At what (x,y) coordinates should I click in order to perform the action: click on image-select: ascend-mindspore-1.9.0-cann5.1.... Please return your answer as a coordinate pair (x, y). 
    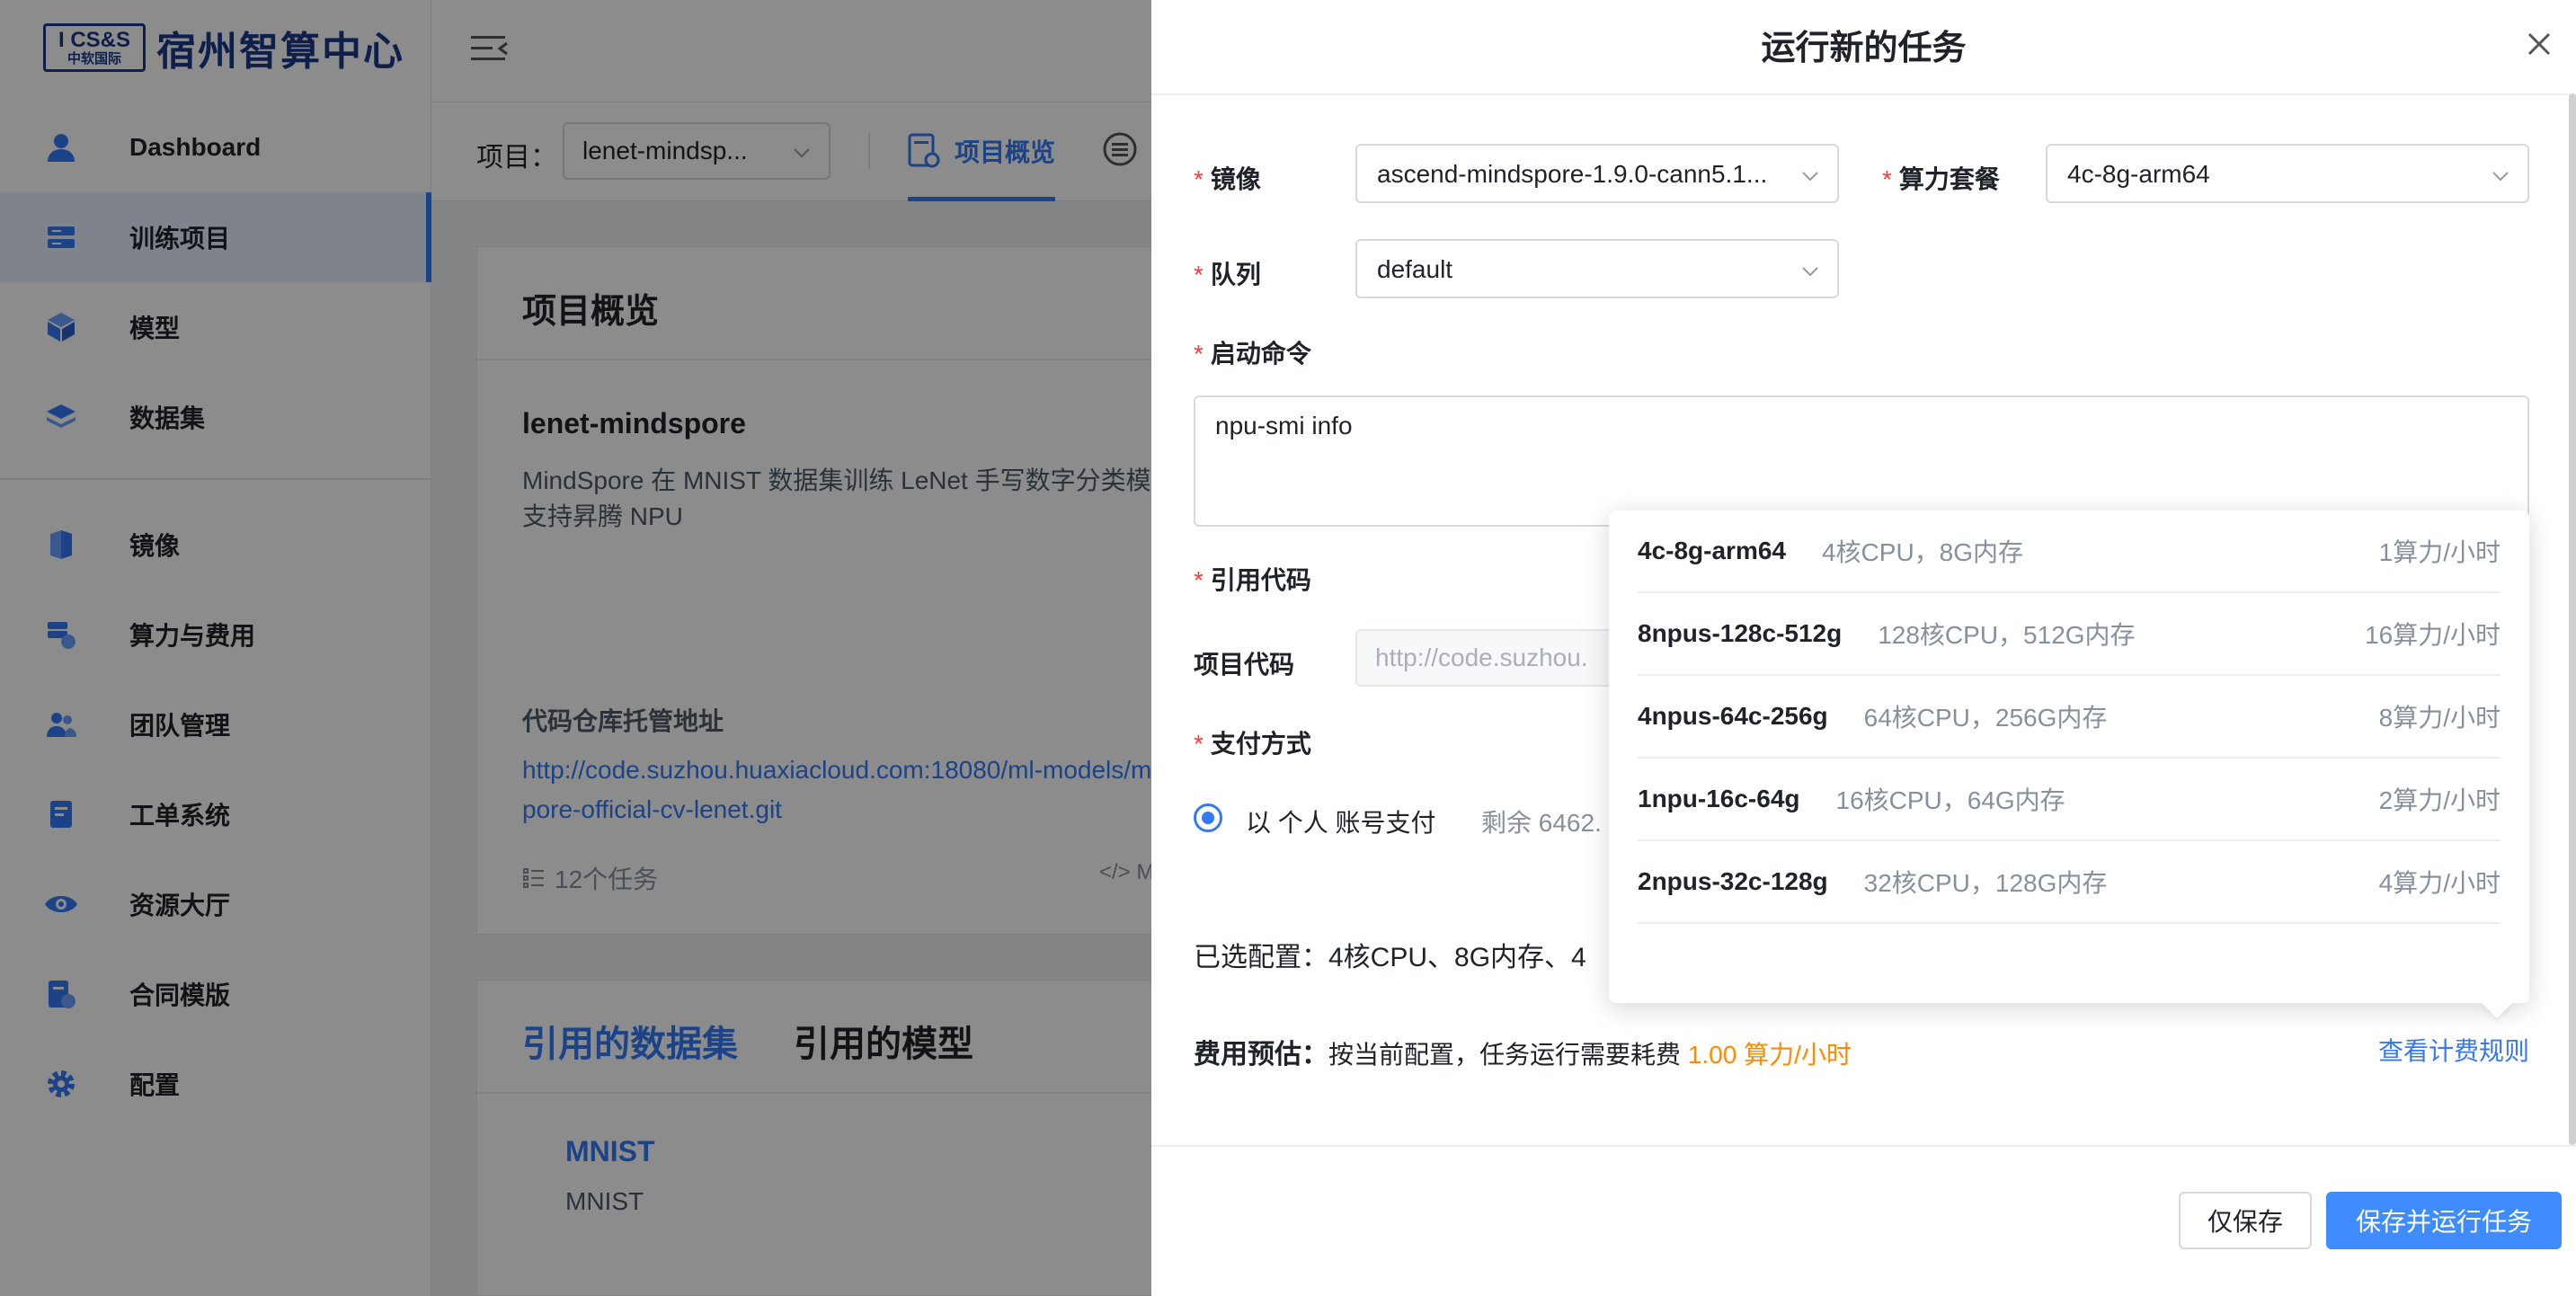
    Looking at the image, I should click on (1597, 173).